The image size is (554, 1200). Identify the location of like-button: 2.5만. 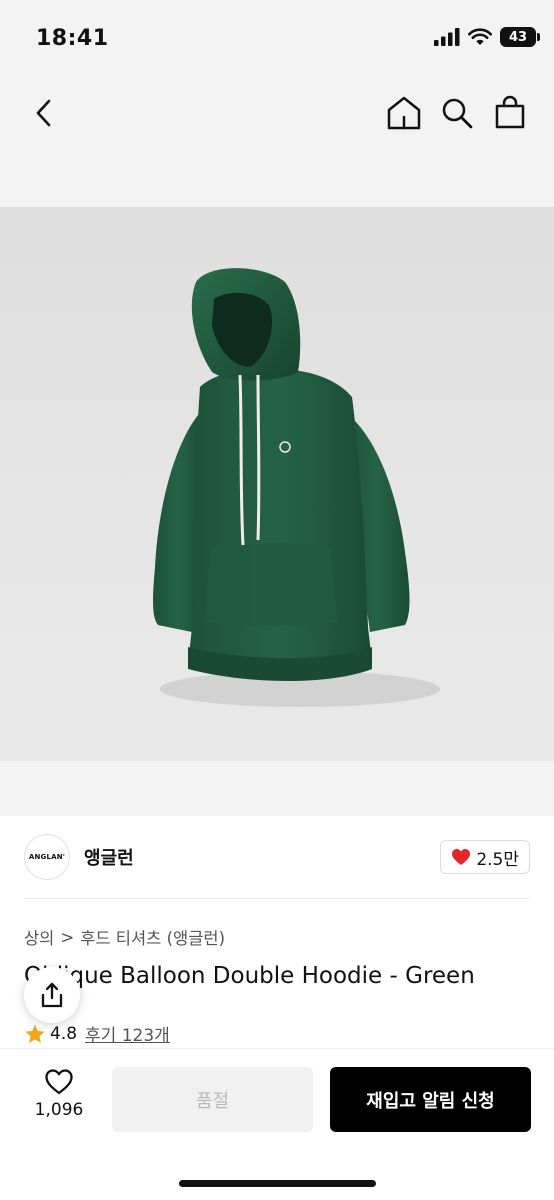
(485, 857).